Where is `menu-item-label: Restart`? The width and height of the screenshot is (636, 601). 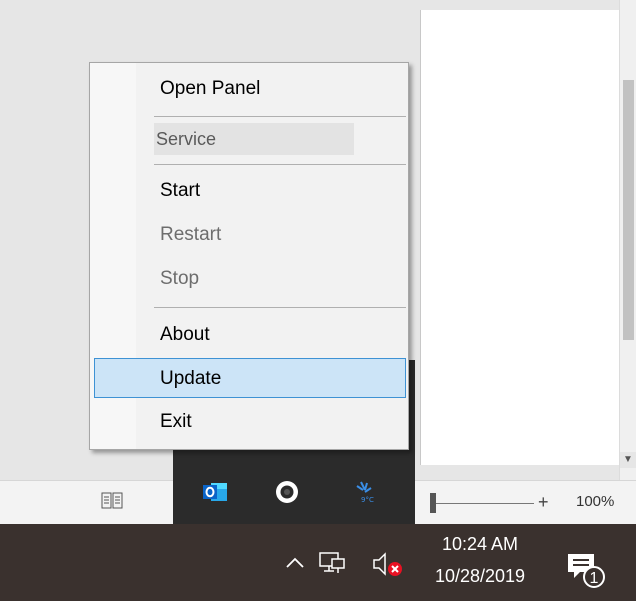
menu-item-label: Restart is located at coordinates (191, 234).